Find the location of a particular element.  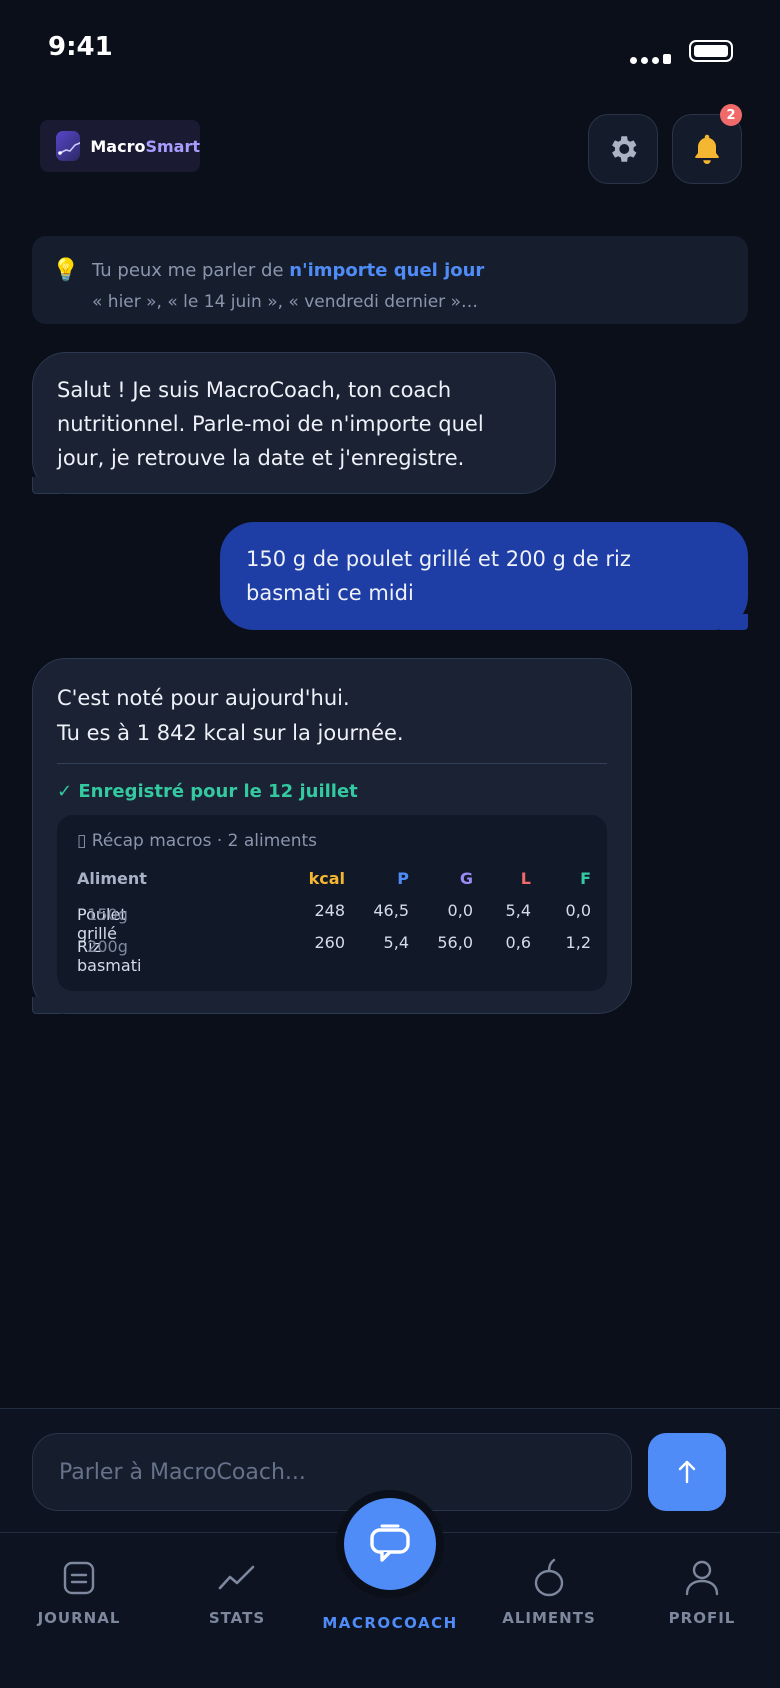

brand-name: MacroSmart is located at coordinates (145, 146).